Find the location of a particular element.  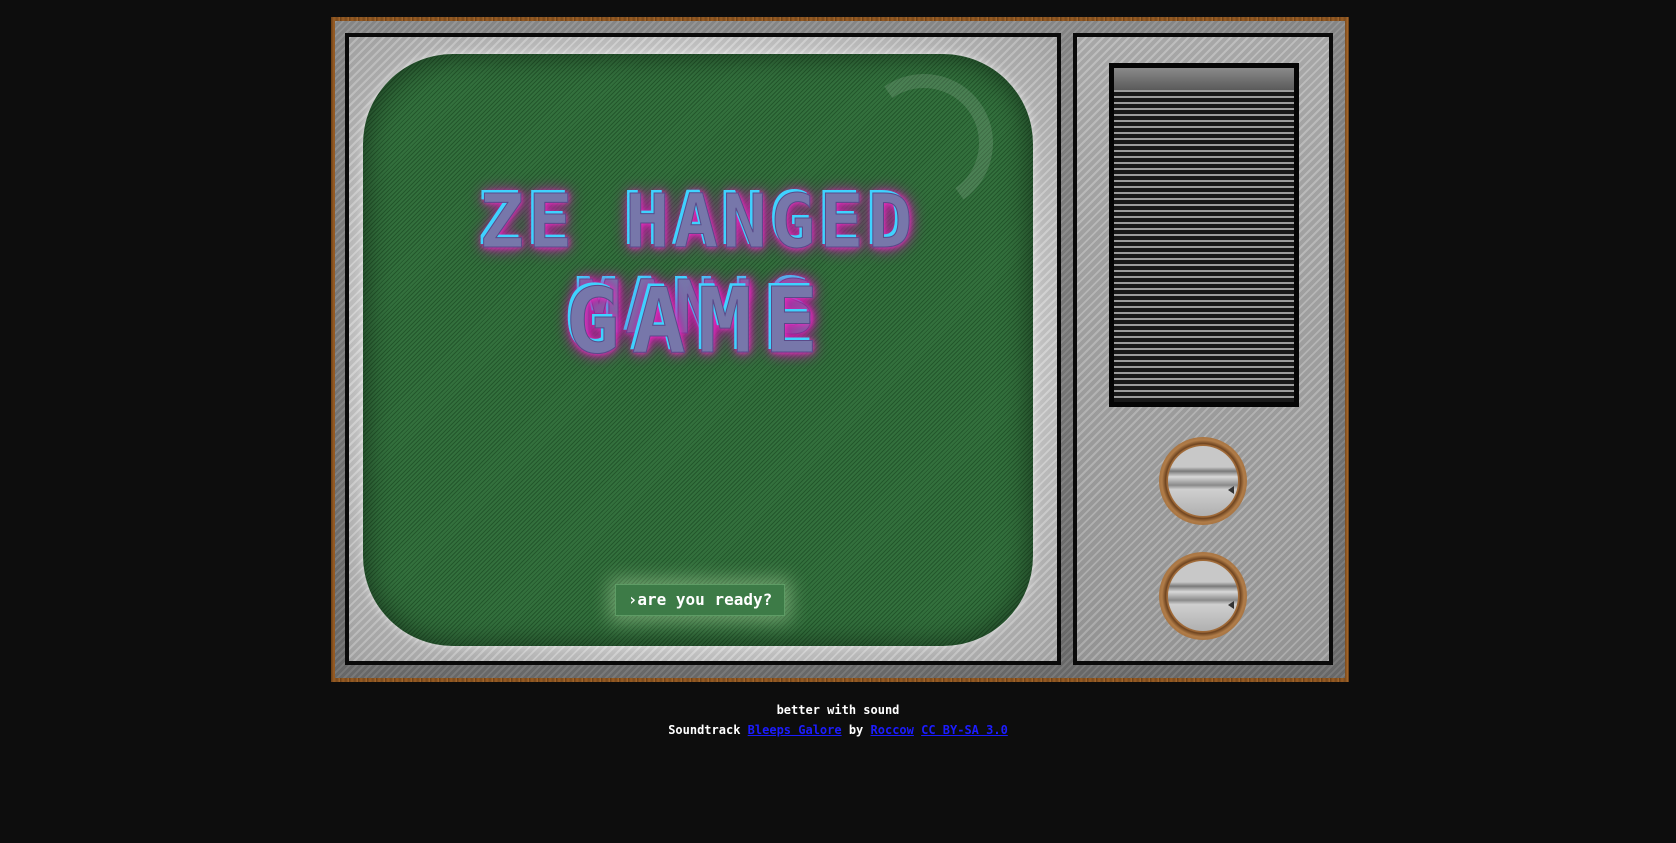

license-link: CC BY-SA 3.0 is located at coordinates (964, 730).